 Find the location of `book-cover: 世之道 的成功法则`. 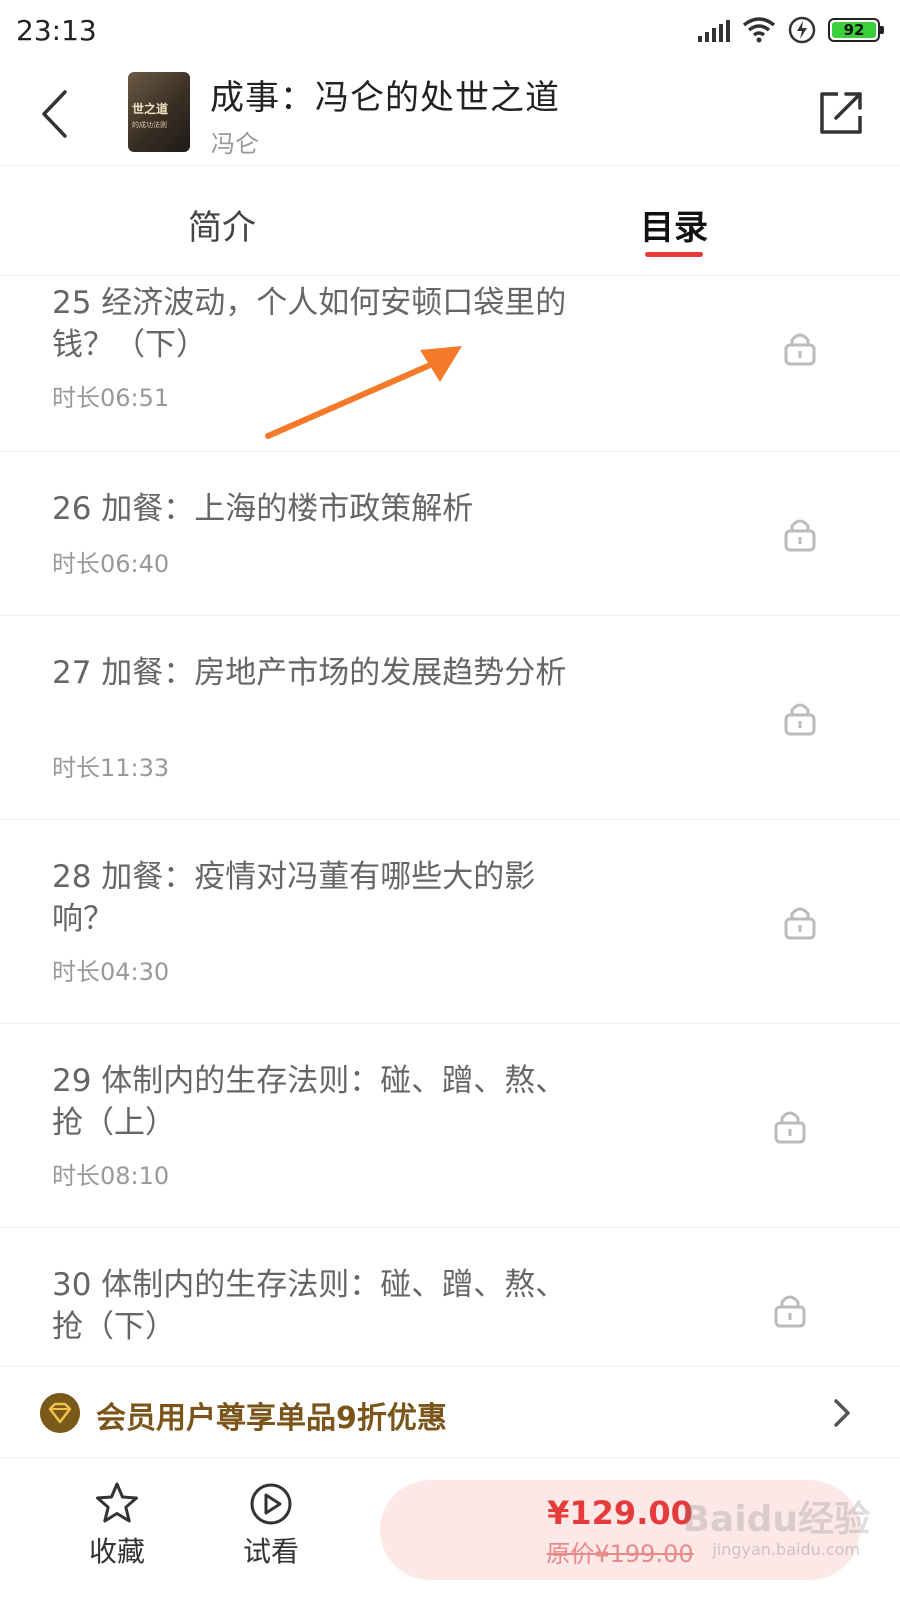

book-cover: 世之道 的成功法则 is located at coordinates (159, 112).